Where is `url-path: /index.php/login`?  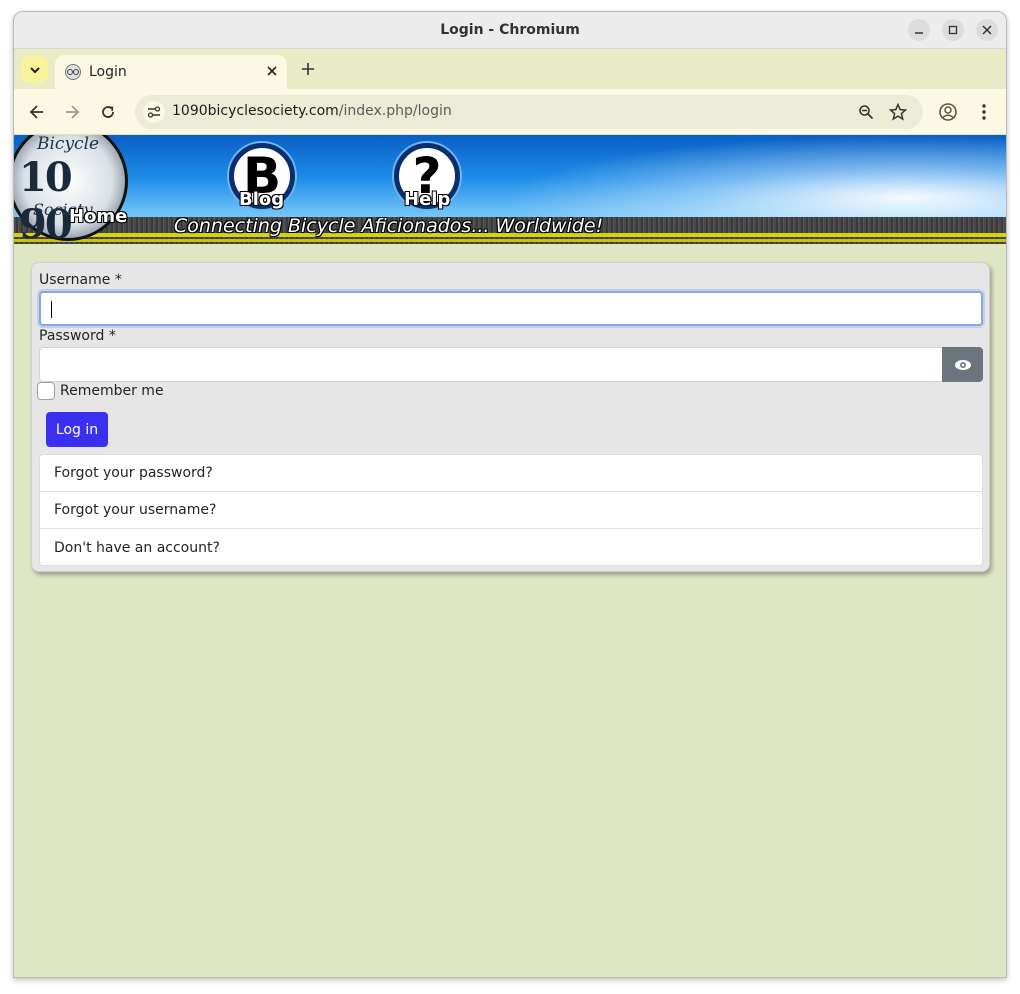
url-path: /index.php/login is located at coordinates (395, 111).